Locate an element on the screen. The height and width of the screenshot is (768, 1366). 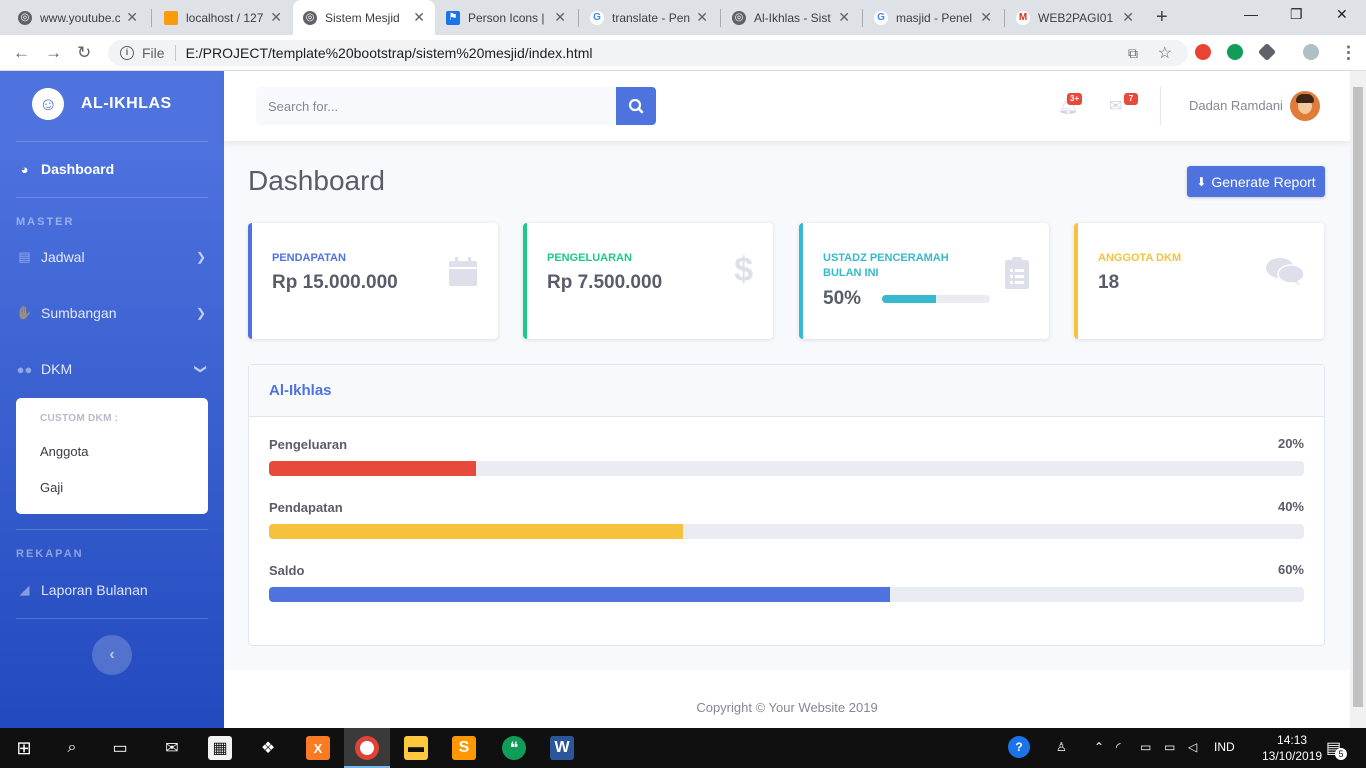
clock-date: 13/10/2019 is located at coordinates (1292, 756).